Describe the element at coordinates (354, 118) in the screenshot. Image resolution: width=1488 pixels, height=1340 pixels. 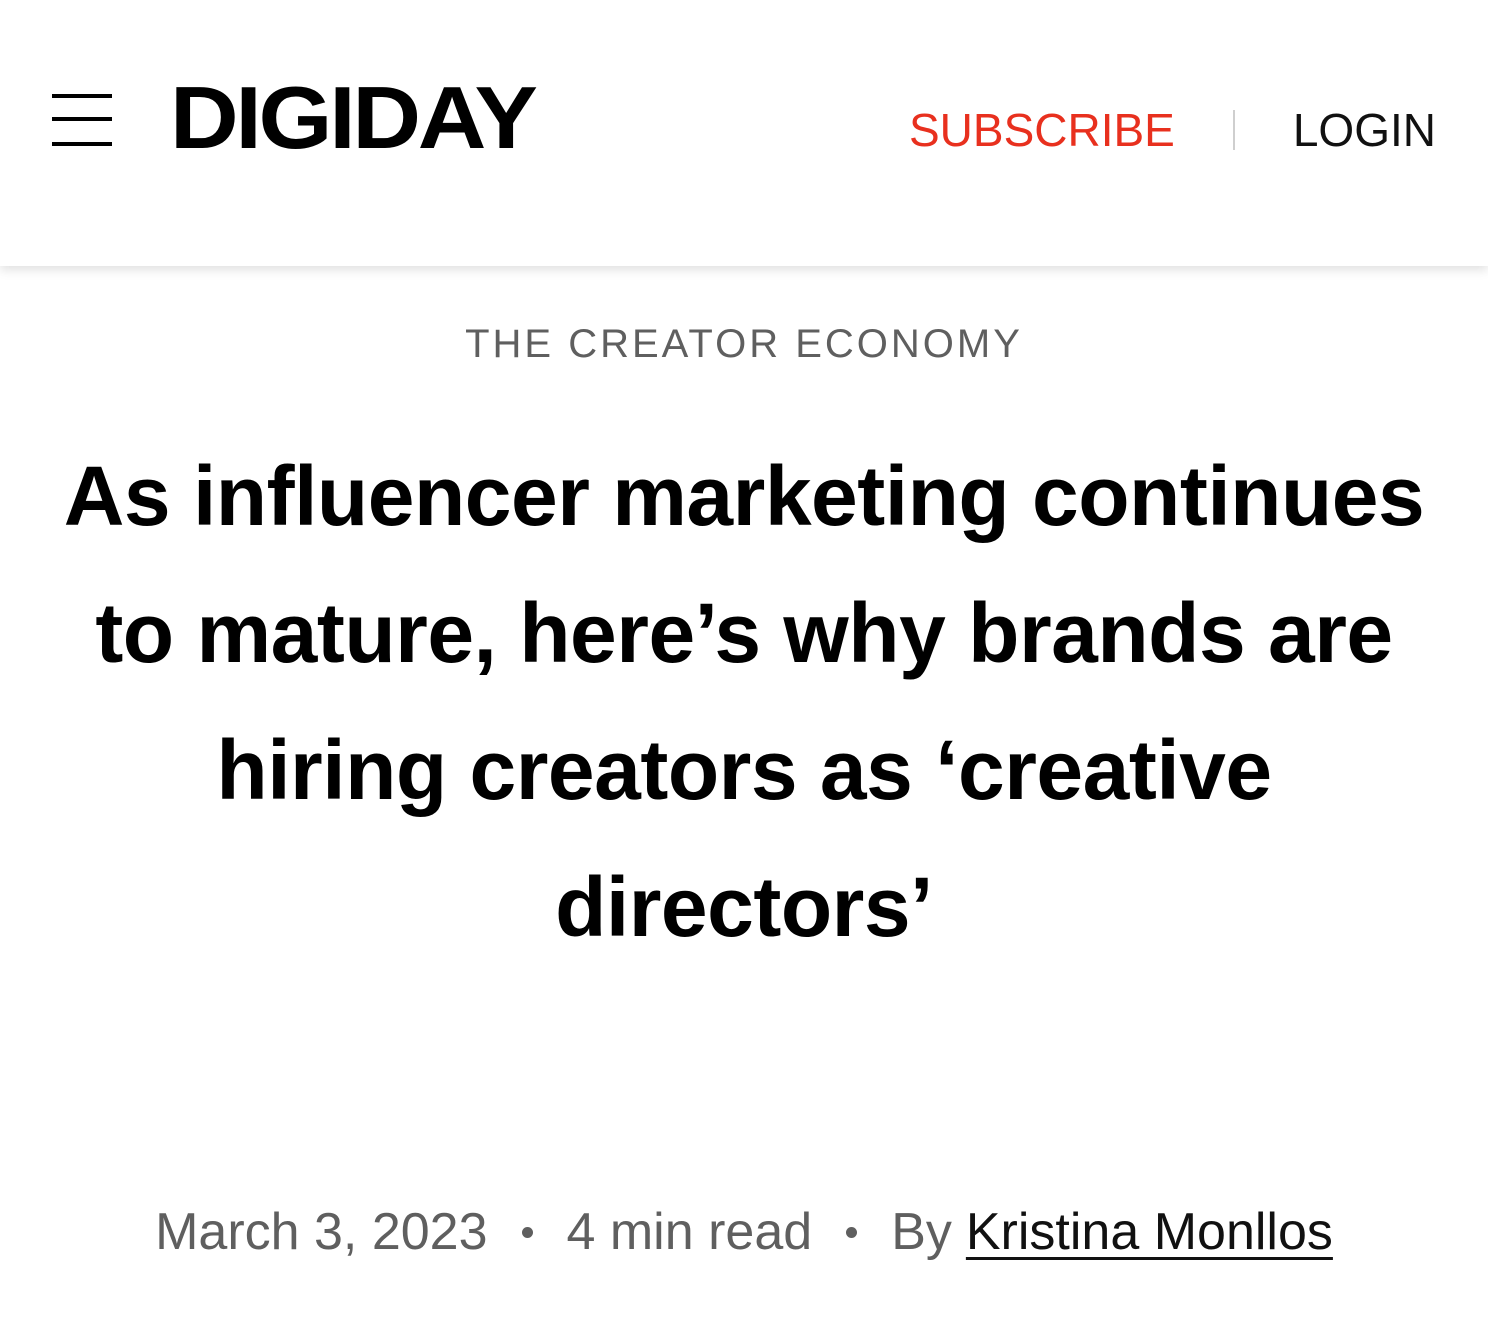
I see `site-logo: DIGIDAY` at that location.